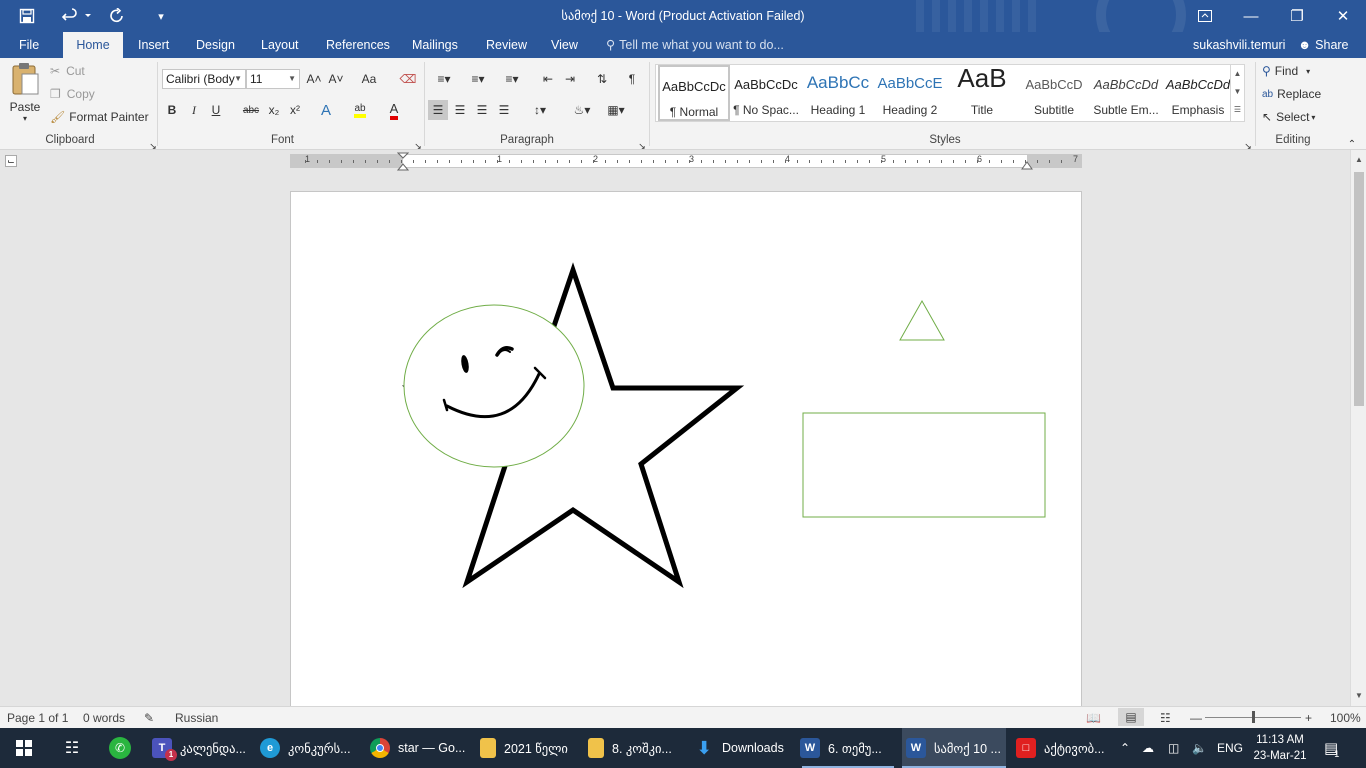 This screenshot has width=1366, height=768. What do you see at coordinates (1359, 289) in the screenshot?
I see `scroll-thumb` at bounding box center [1359, 289].